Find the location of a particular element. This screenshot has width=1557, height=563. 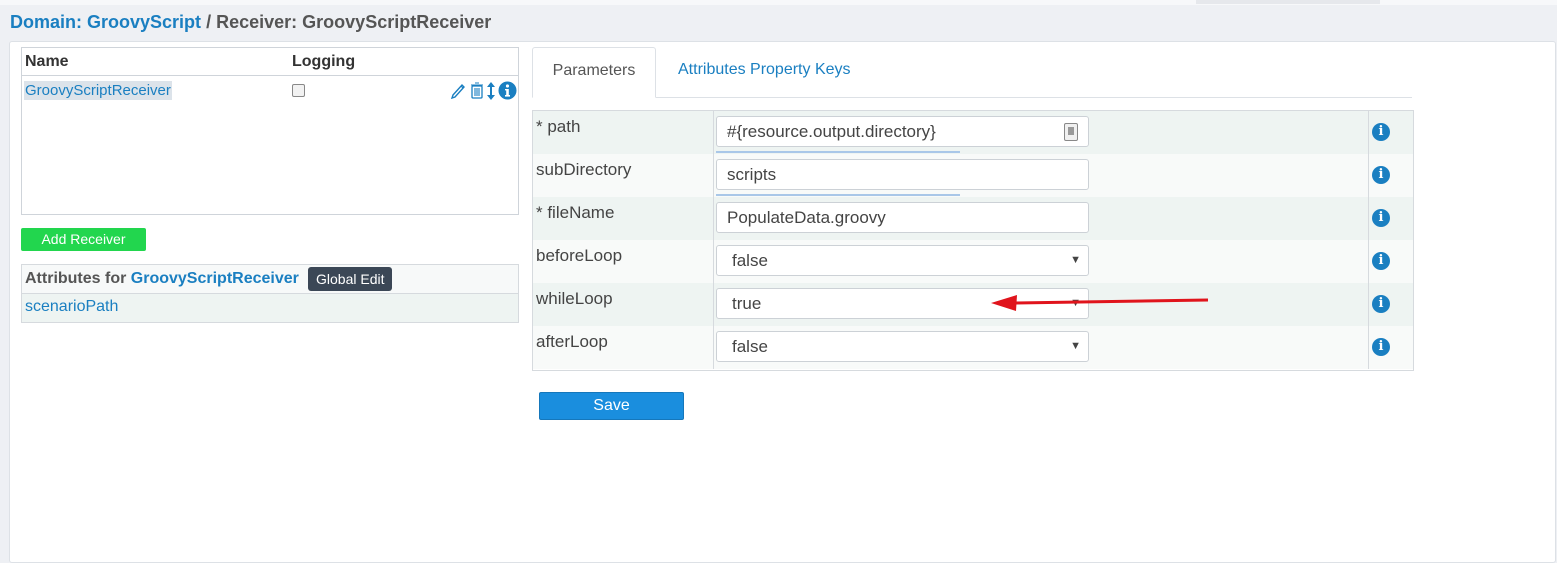

attributes-title-prefix: Attributes for is located at coordinates (76, 278).